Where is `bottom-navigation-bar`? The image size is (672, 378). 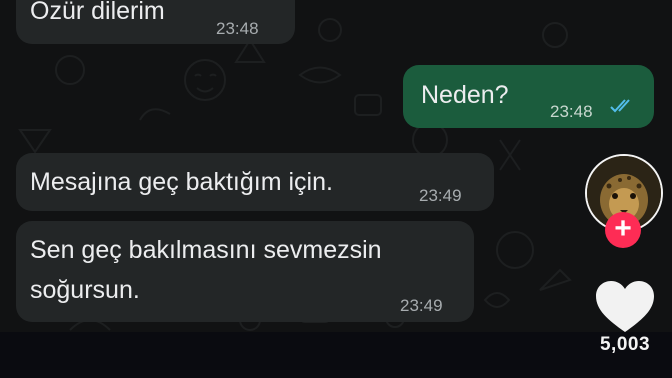
bottom-navigation-bar is located at coordinates (336, 355).